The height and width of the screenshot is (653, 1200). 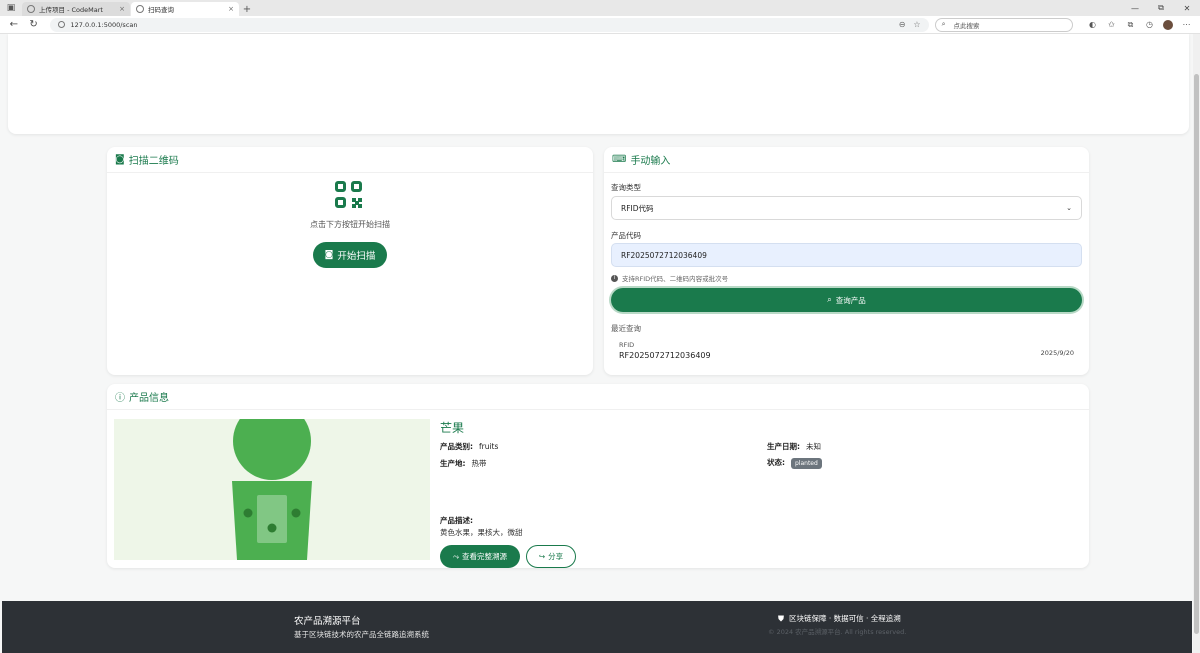 I want to click on description-label: 产品描述:, so click(x=456, y=520).